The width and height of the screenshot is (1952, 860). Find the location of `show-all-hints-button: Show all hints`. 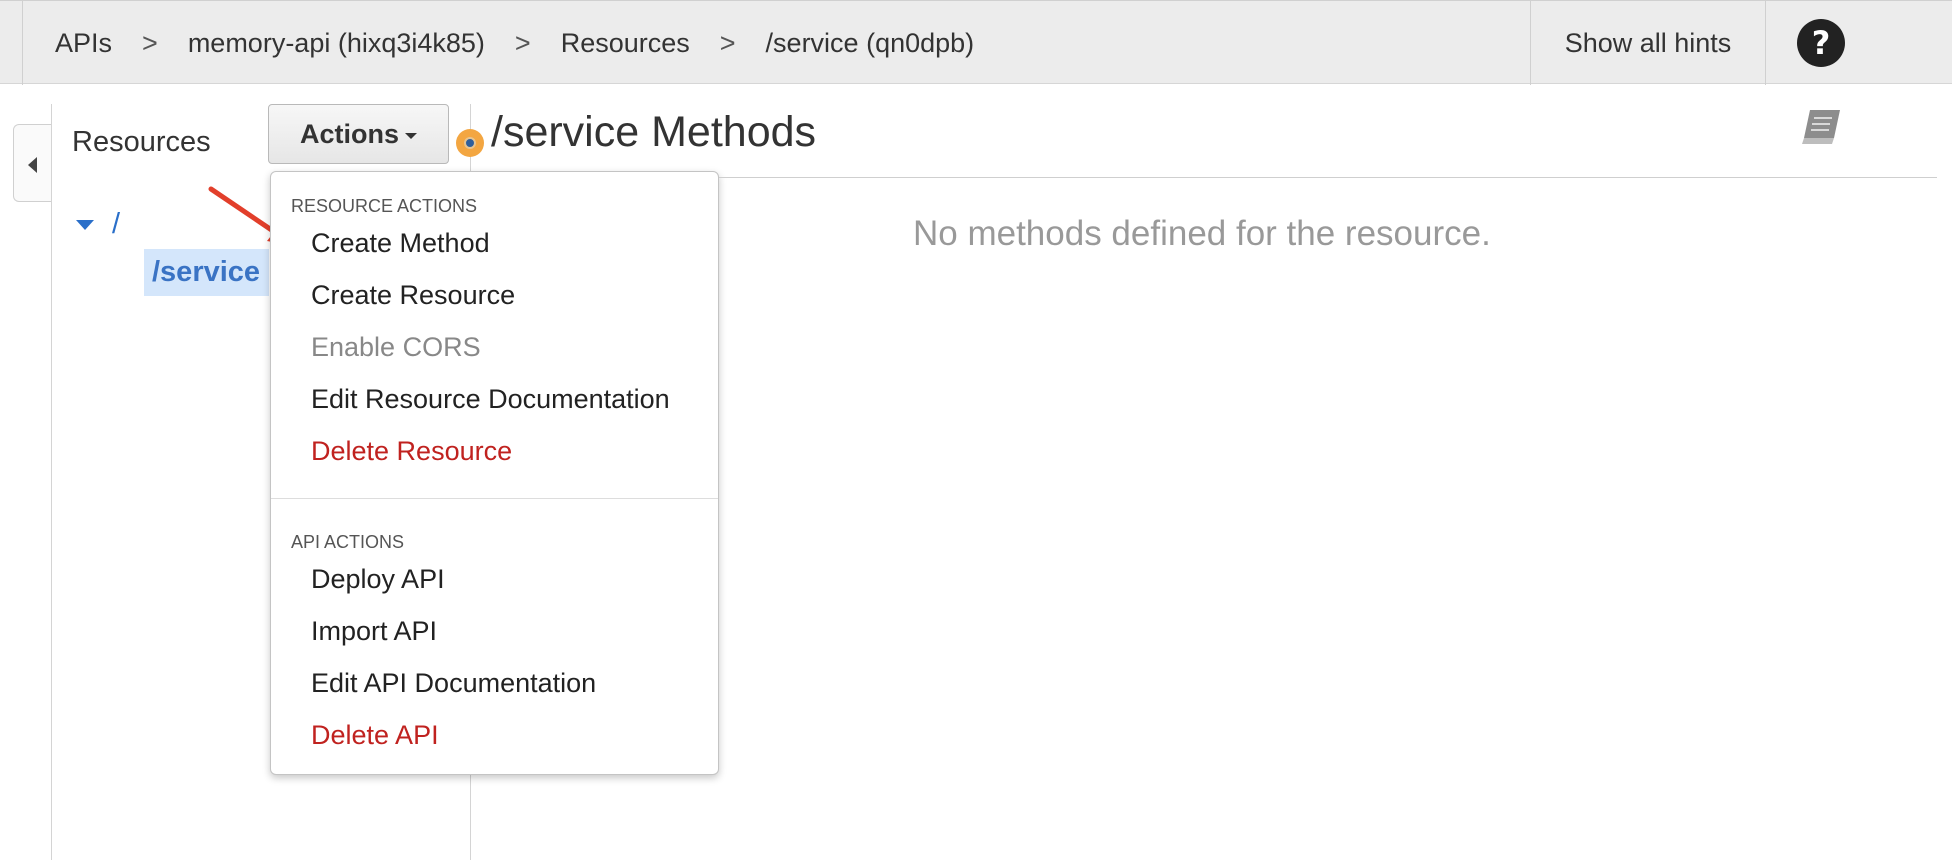

show-all-hints-button: Show all hints is located at coordinates (1648, 43).